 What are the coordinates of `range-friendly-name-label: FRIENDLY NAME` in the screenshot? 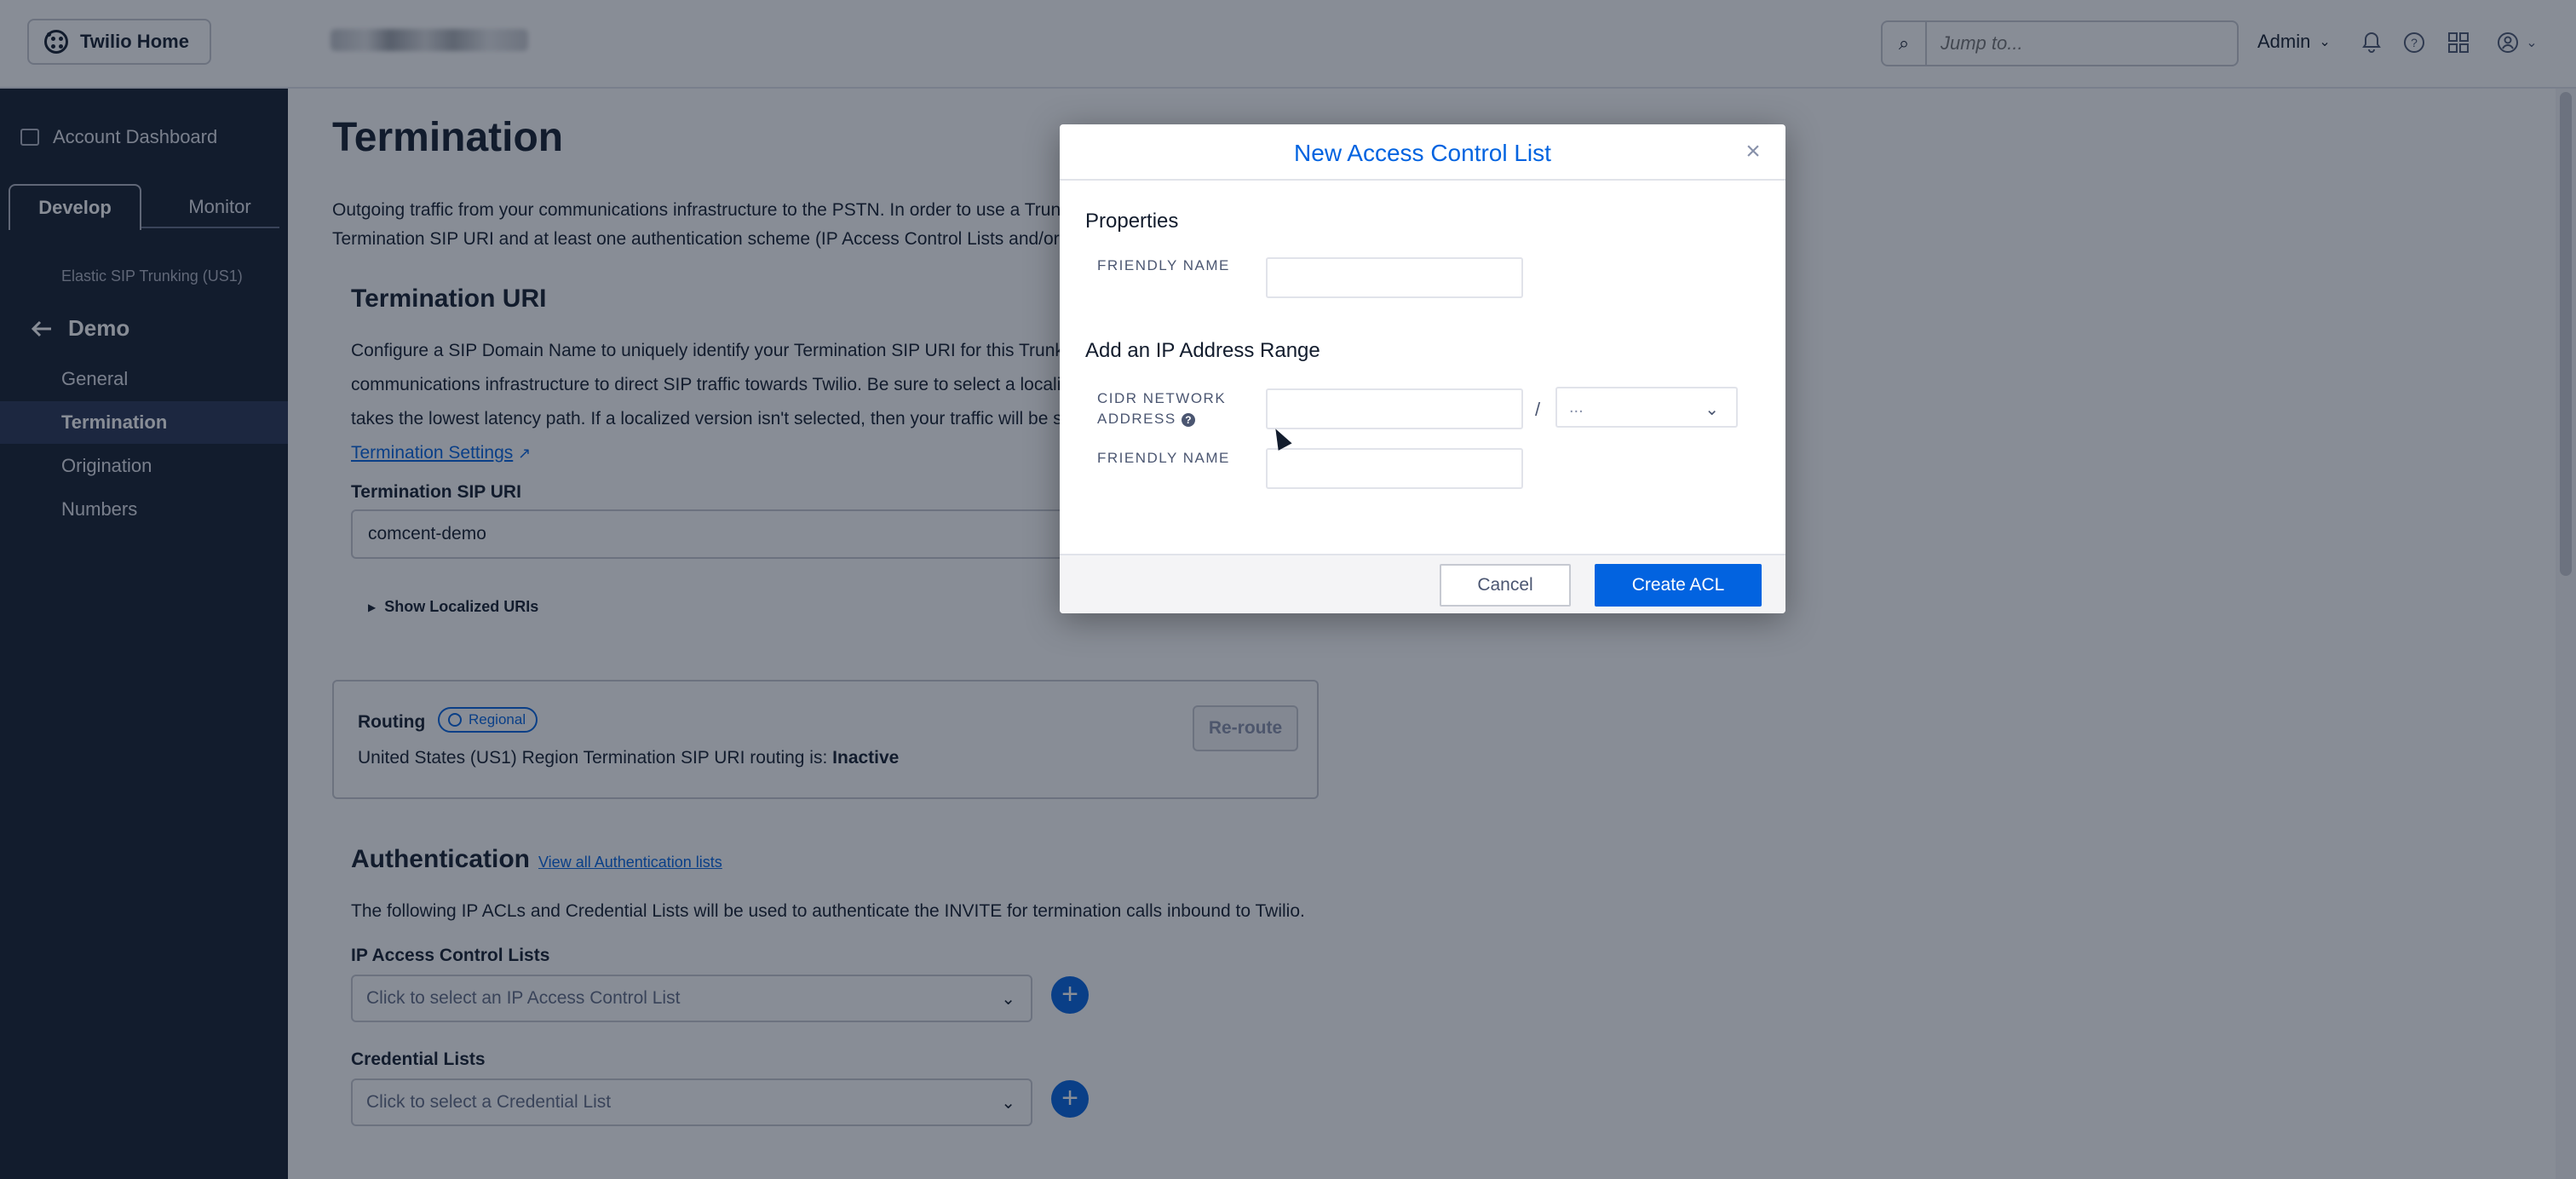 It's located at (1164, 458).